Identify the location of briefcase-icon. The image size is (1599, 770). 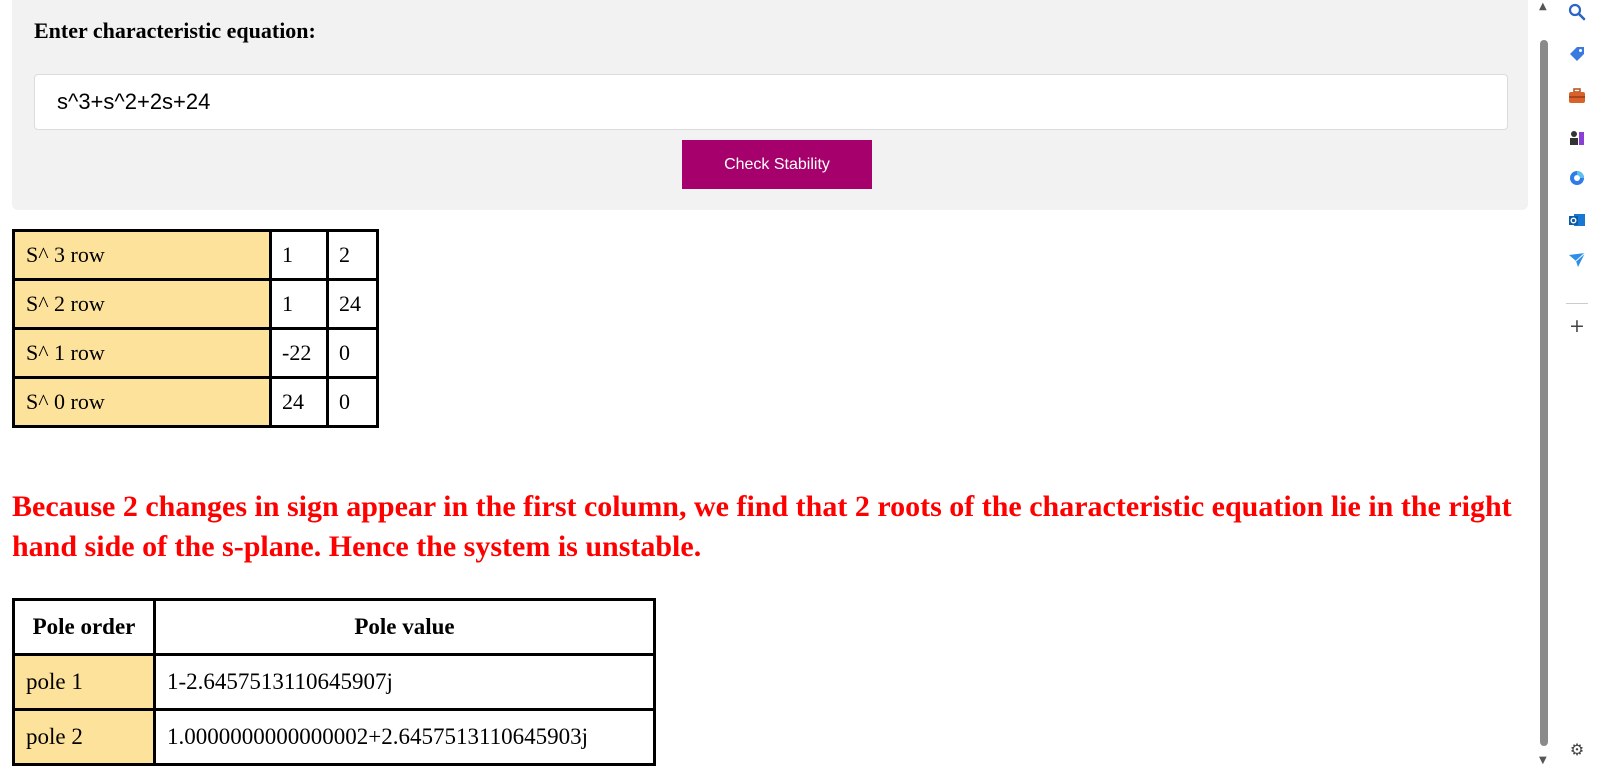
(1577, 96).